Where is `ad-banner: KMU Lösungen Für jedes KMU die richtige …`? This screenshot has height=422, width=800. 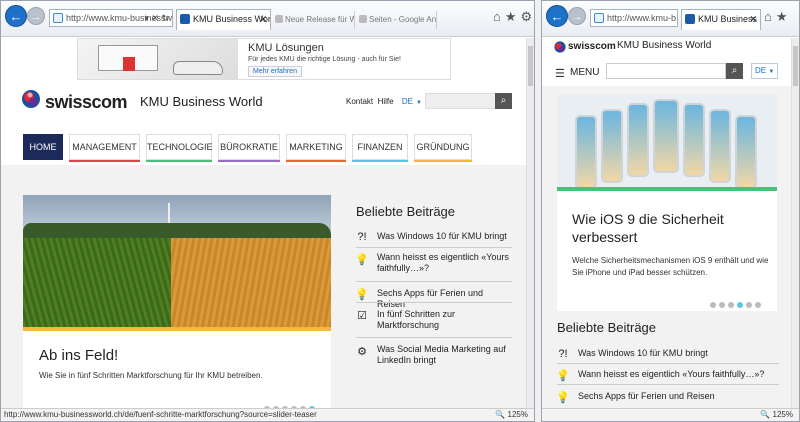
ad-banner: KMU Lösungen Für jedes KMU die richtige … is located at coordinates (264, 59).